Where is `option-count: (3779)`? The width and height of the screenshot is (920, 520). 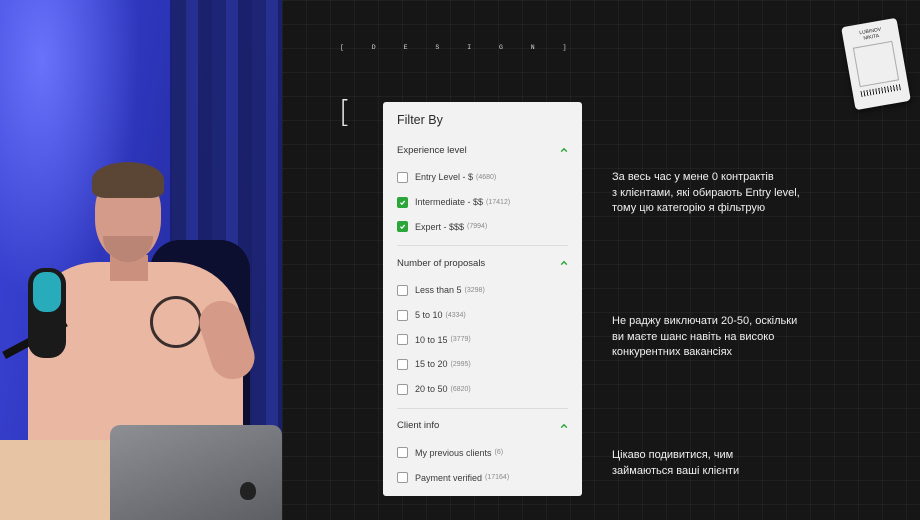 option-count: (3779) is located at coordinates (460, 340).